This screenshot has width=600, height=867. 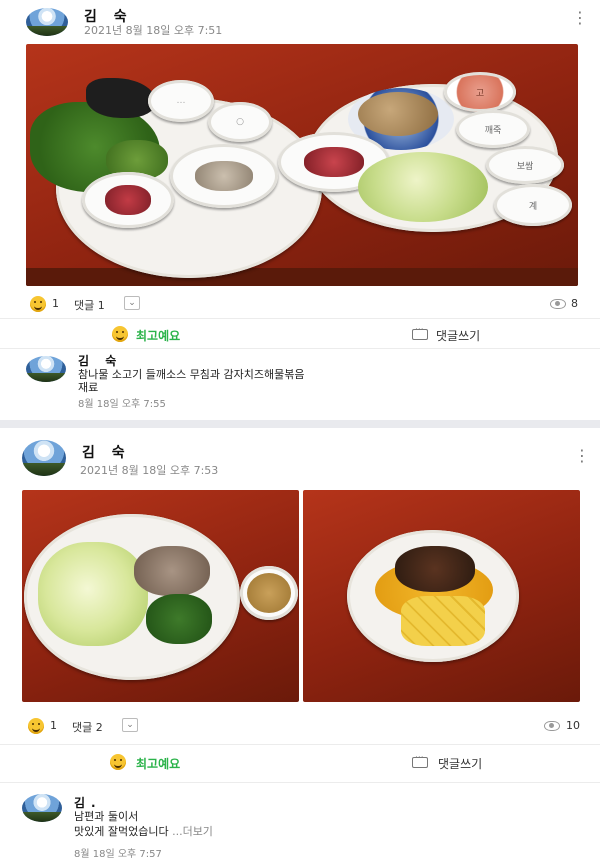 I want to click on bowl-label: 계, so click(x=533, y=206).